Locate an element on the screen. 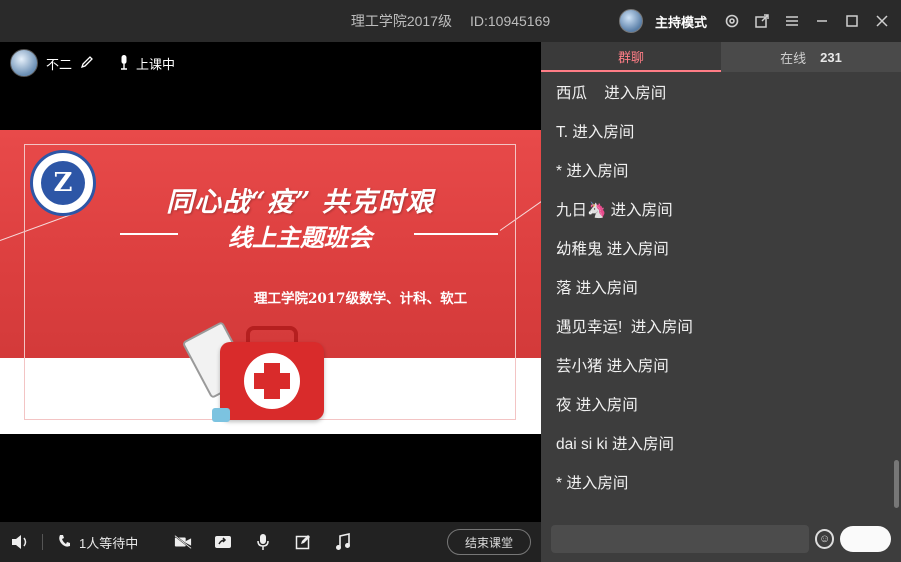 The height and width of the screenshot is (562, 901). chat-message: 幼稚鬼 进入房间 is located at coordinates (612, 249).